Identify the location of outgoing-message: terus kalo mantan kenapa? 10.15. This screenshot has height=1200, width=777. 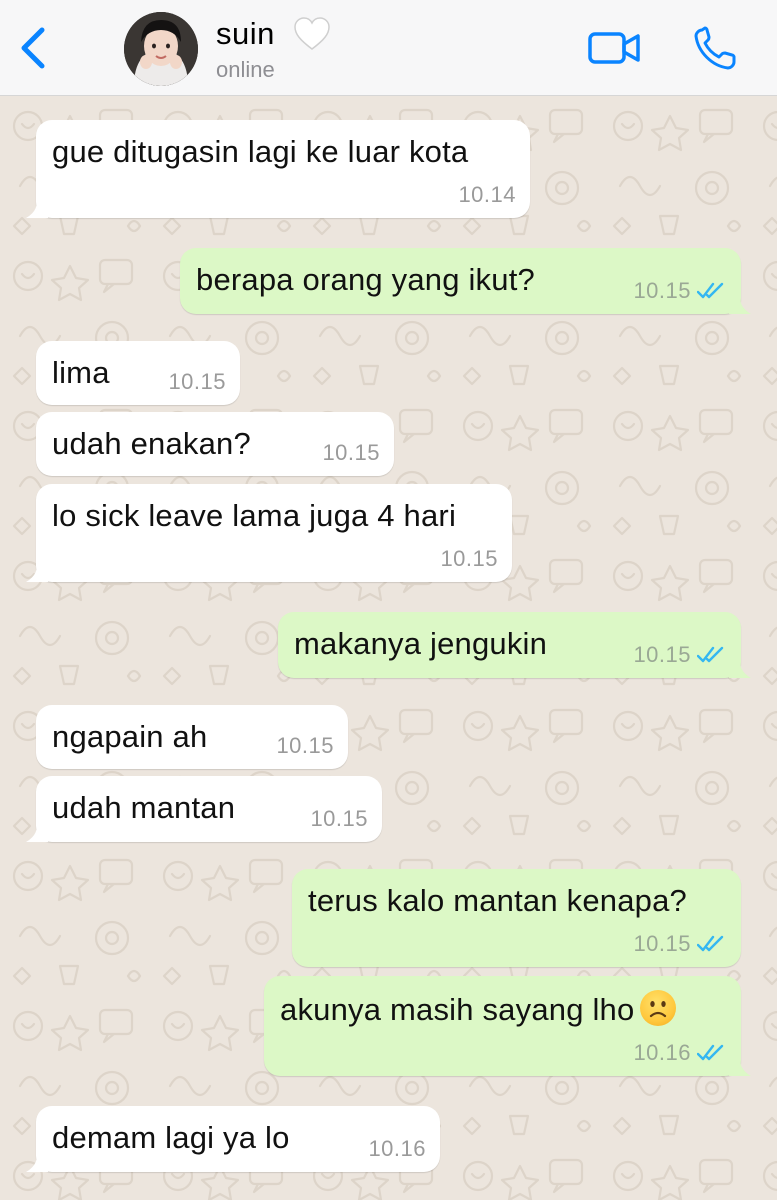
(516, 918).